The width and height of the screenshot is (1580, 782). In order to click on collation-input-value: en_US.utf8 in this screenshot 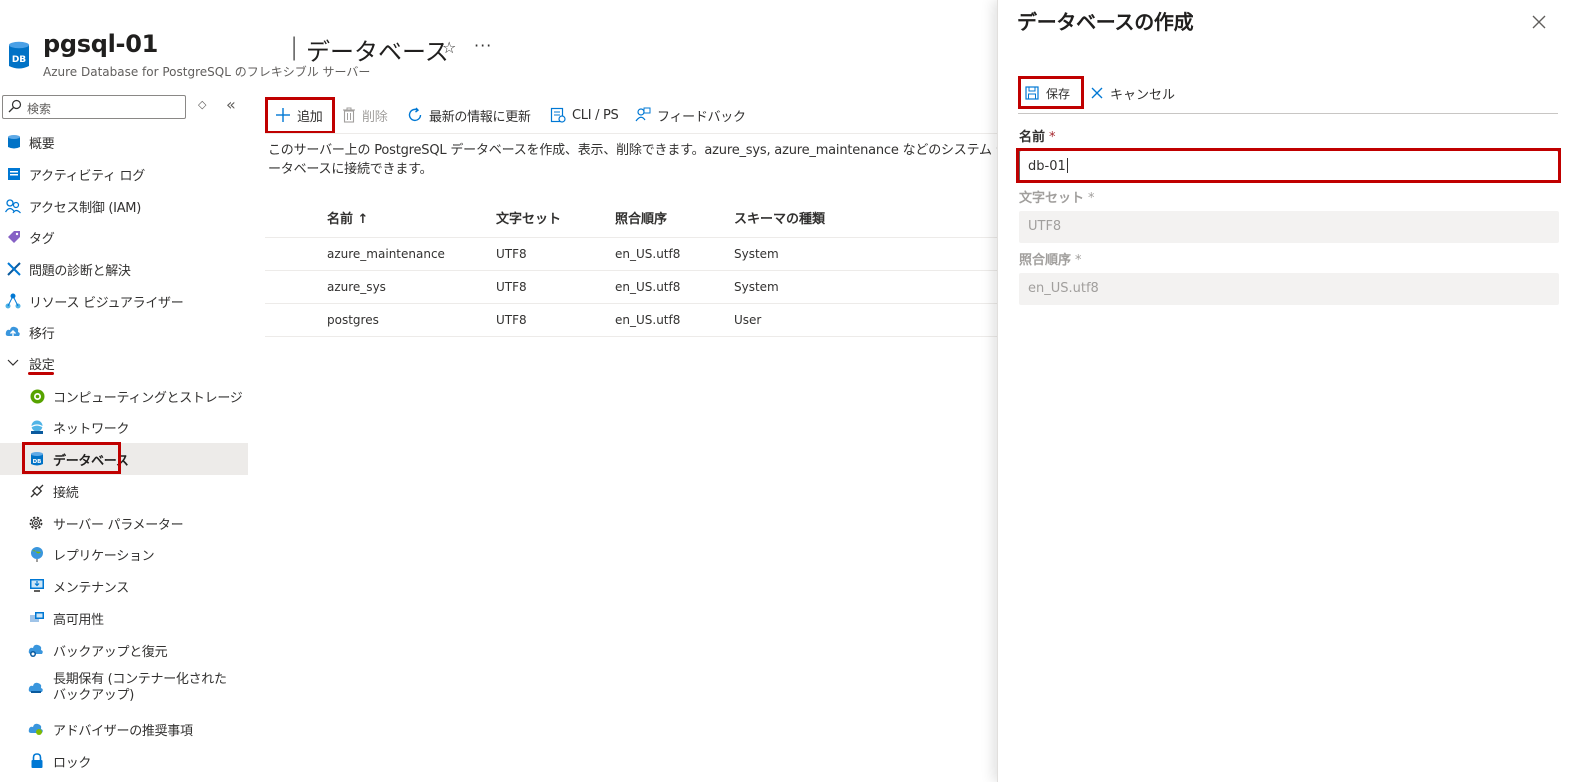, I will do `click(1063, 288)`.